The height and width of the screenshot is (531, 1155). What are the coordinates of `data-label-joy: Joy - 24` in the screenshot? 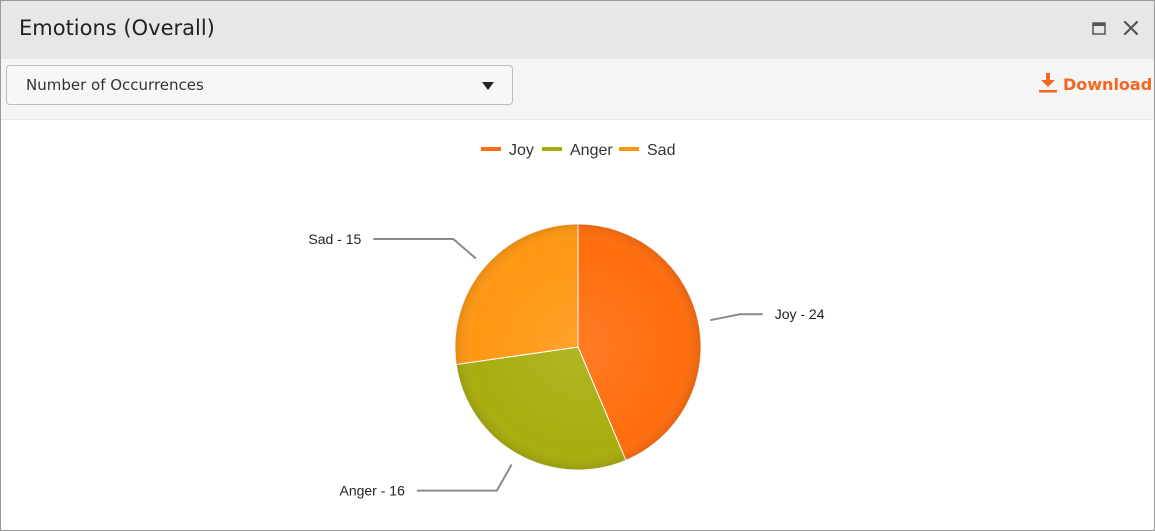 It's located at (800, 314).